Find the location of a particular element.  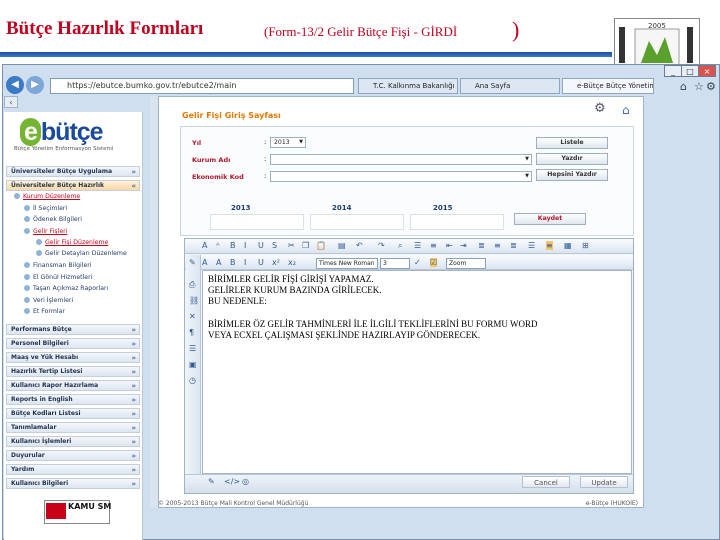

menu-section-kullanici-islemleri: Kullanıcı İşlemleri» is located at coordinates (73, 441).